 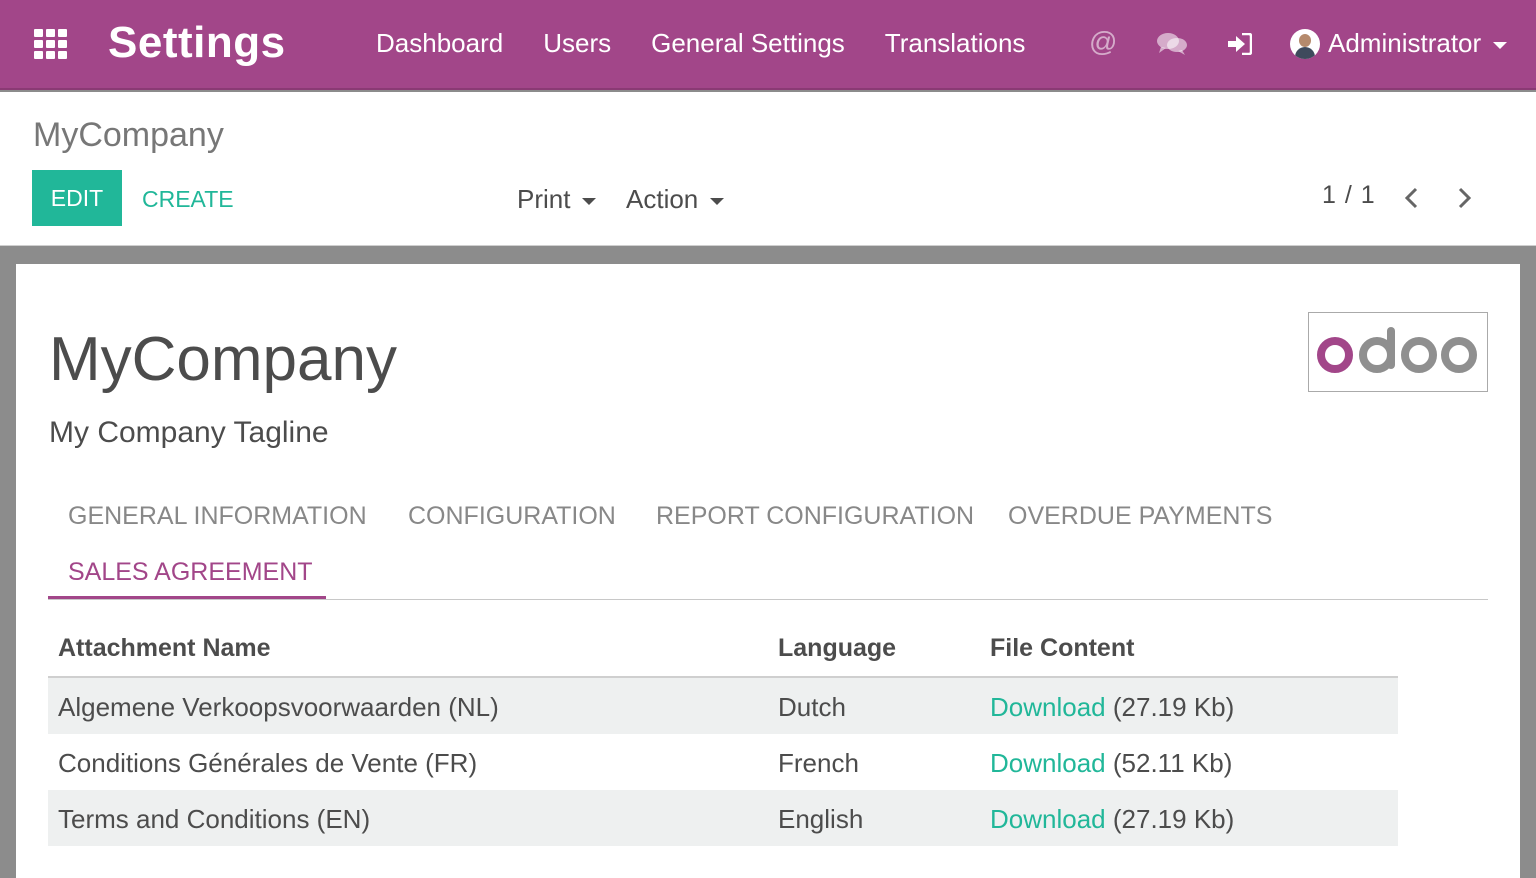 I want to click on tab-report-configuration: REPORT CONFIGURATION, so click(x=815, y=516).